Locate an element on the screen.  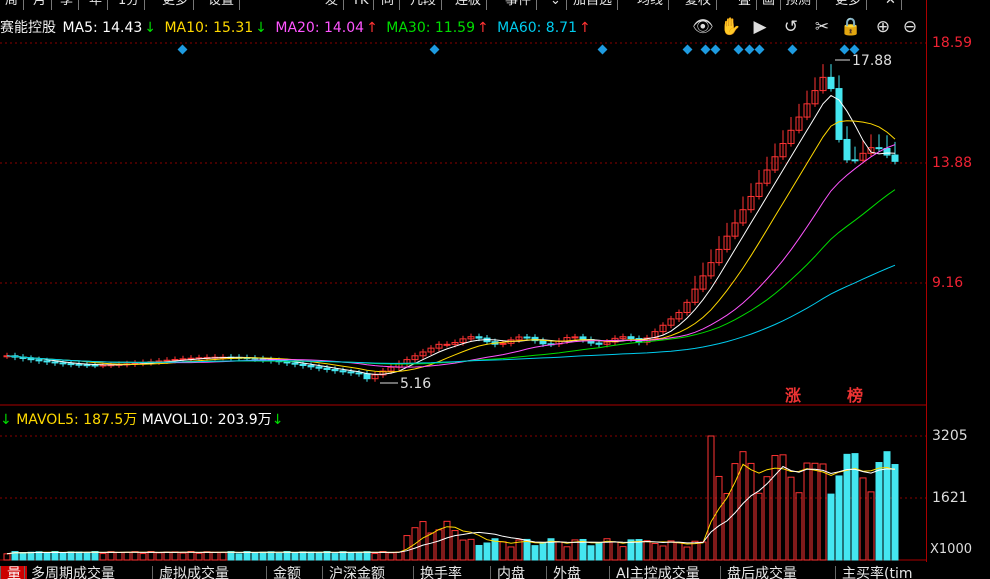
volume-legend-item: MAVOL10: 203.9万 is located at coordinates (206, 420).